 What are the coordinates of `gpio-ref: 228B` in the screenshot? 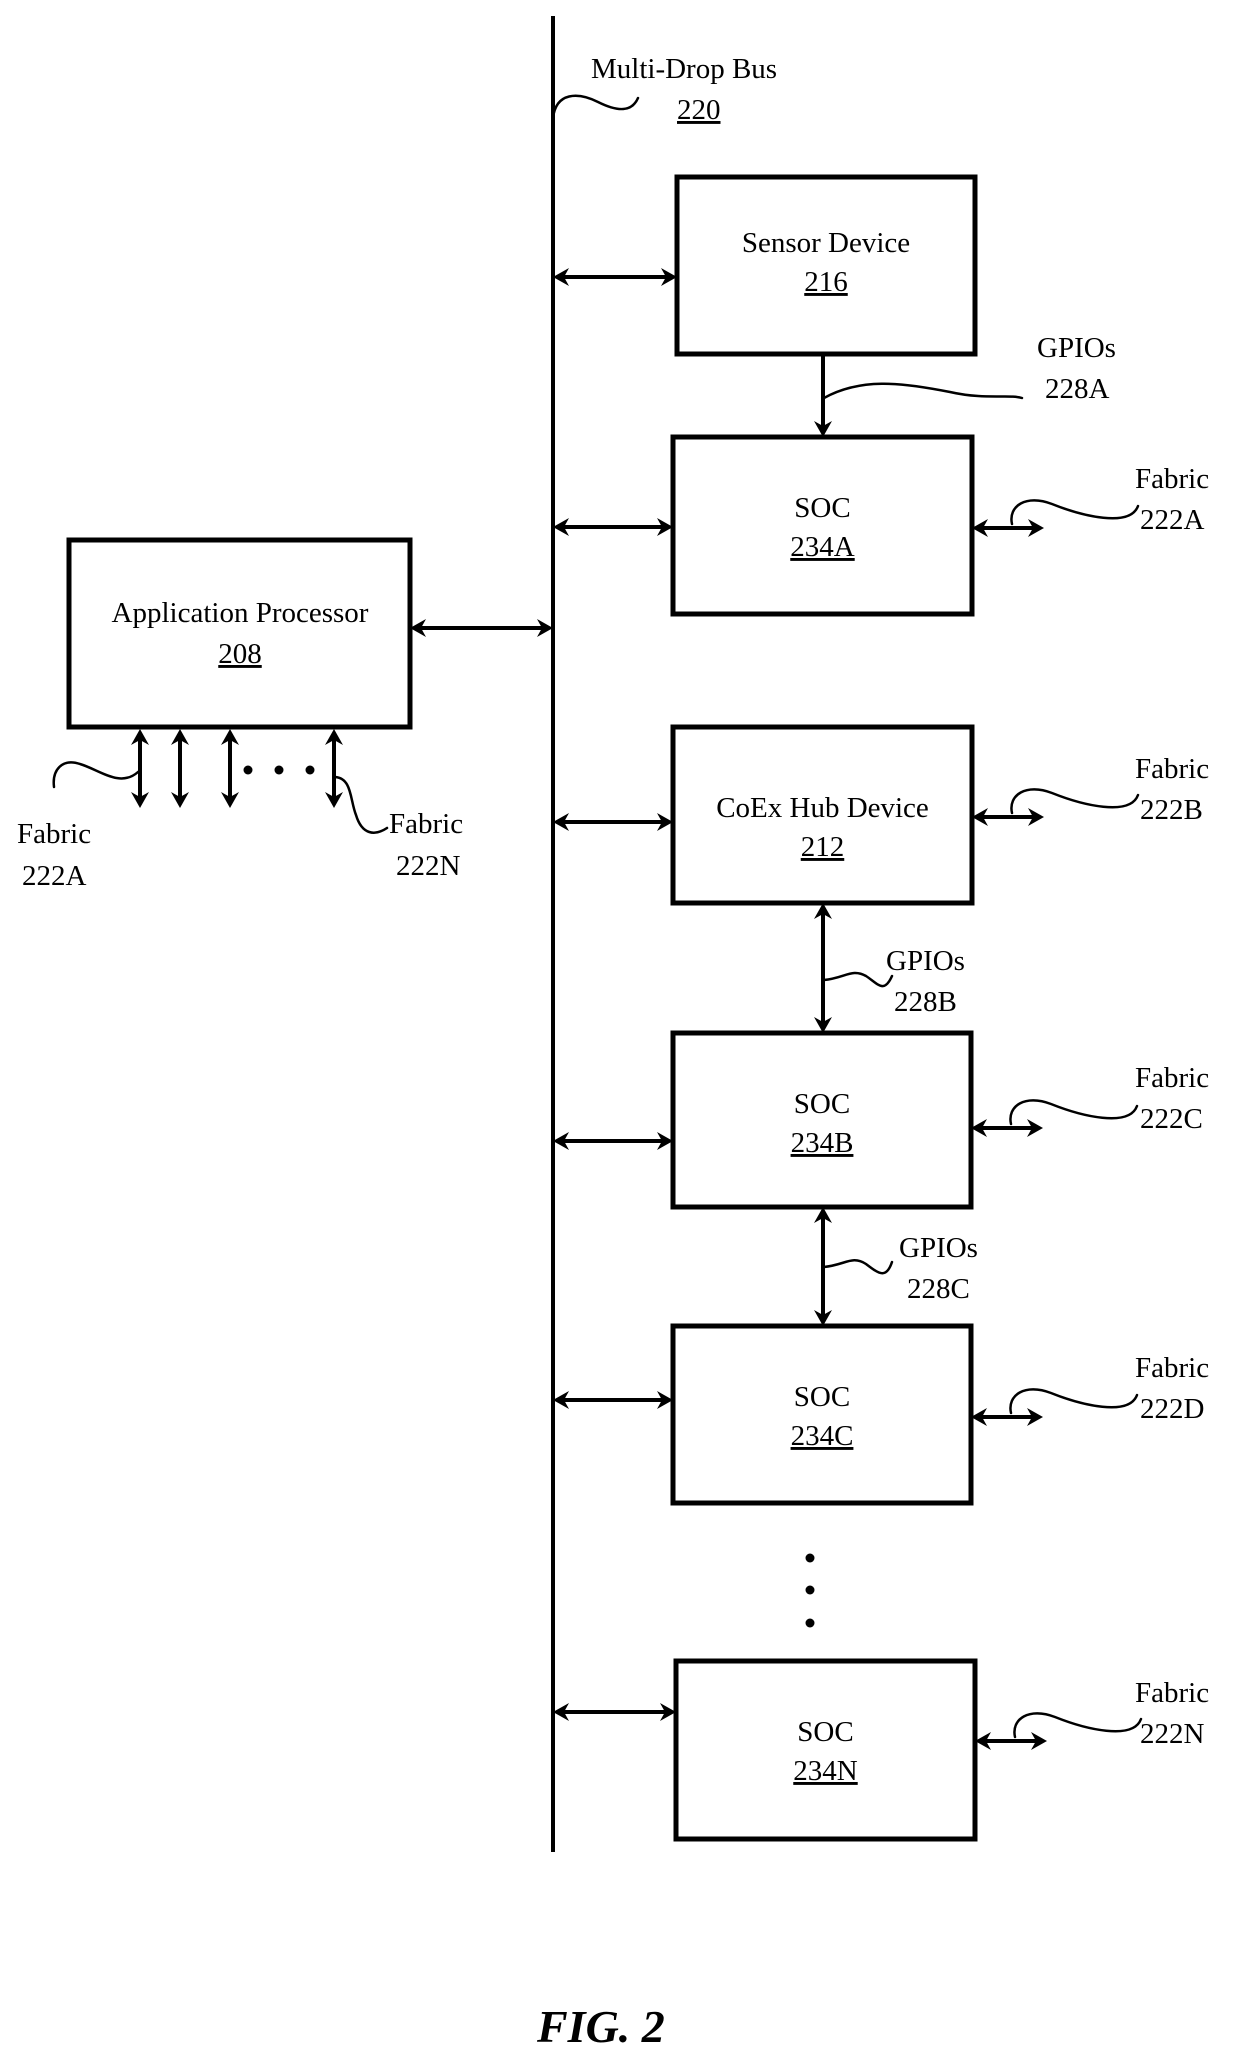 It's located at (925, 1002).